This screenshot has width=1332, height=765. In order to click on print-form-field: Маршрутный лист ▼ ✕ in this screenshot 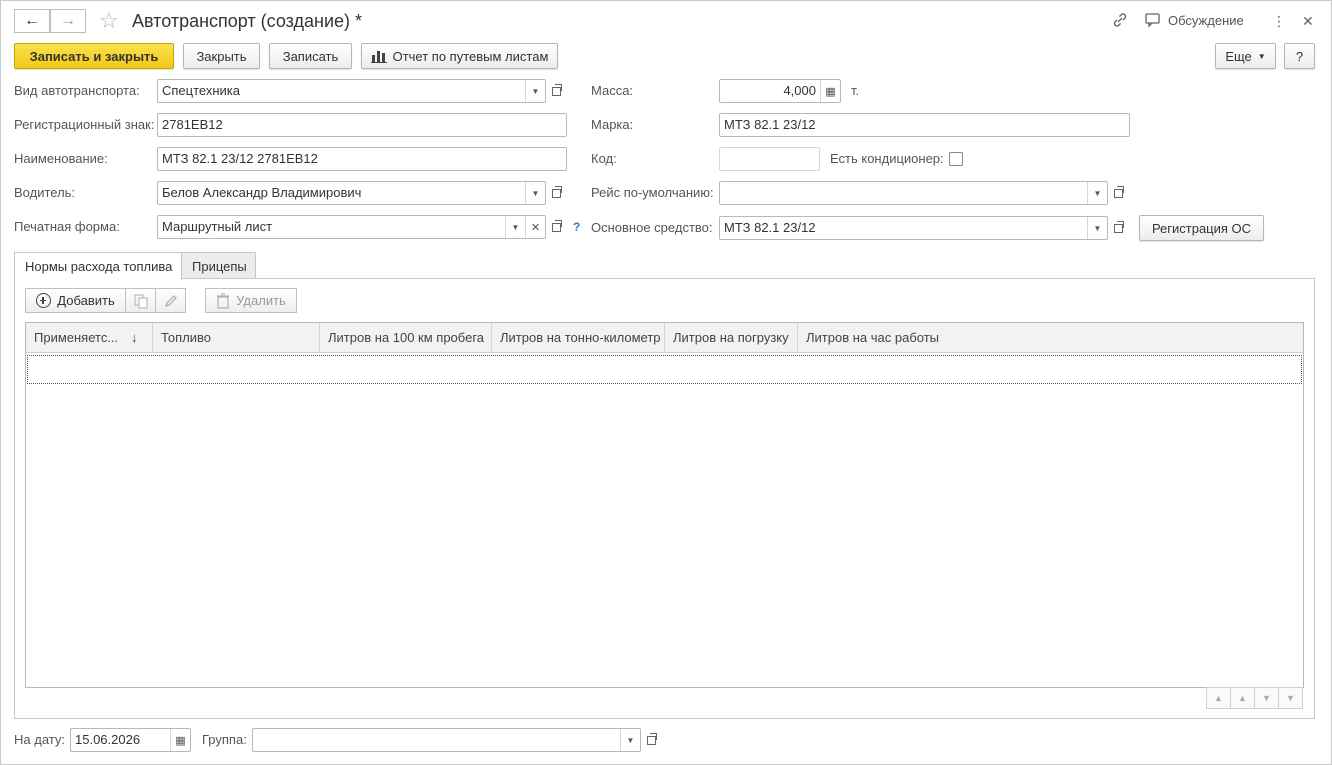, I will do `click(351, 227)`.